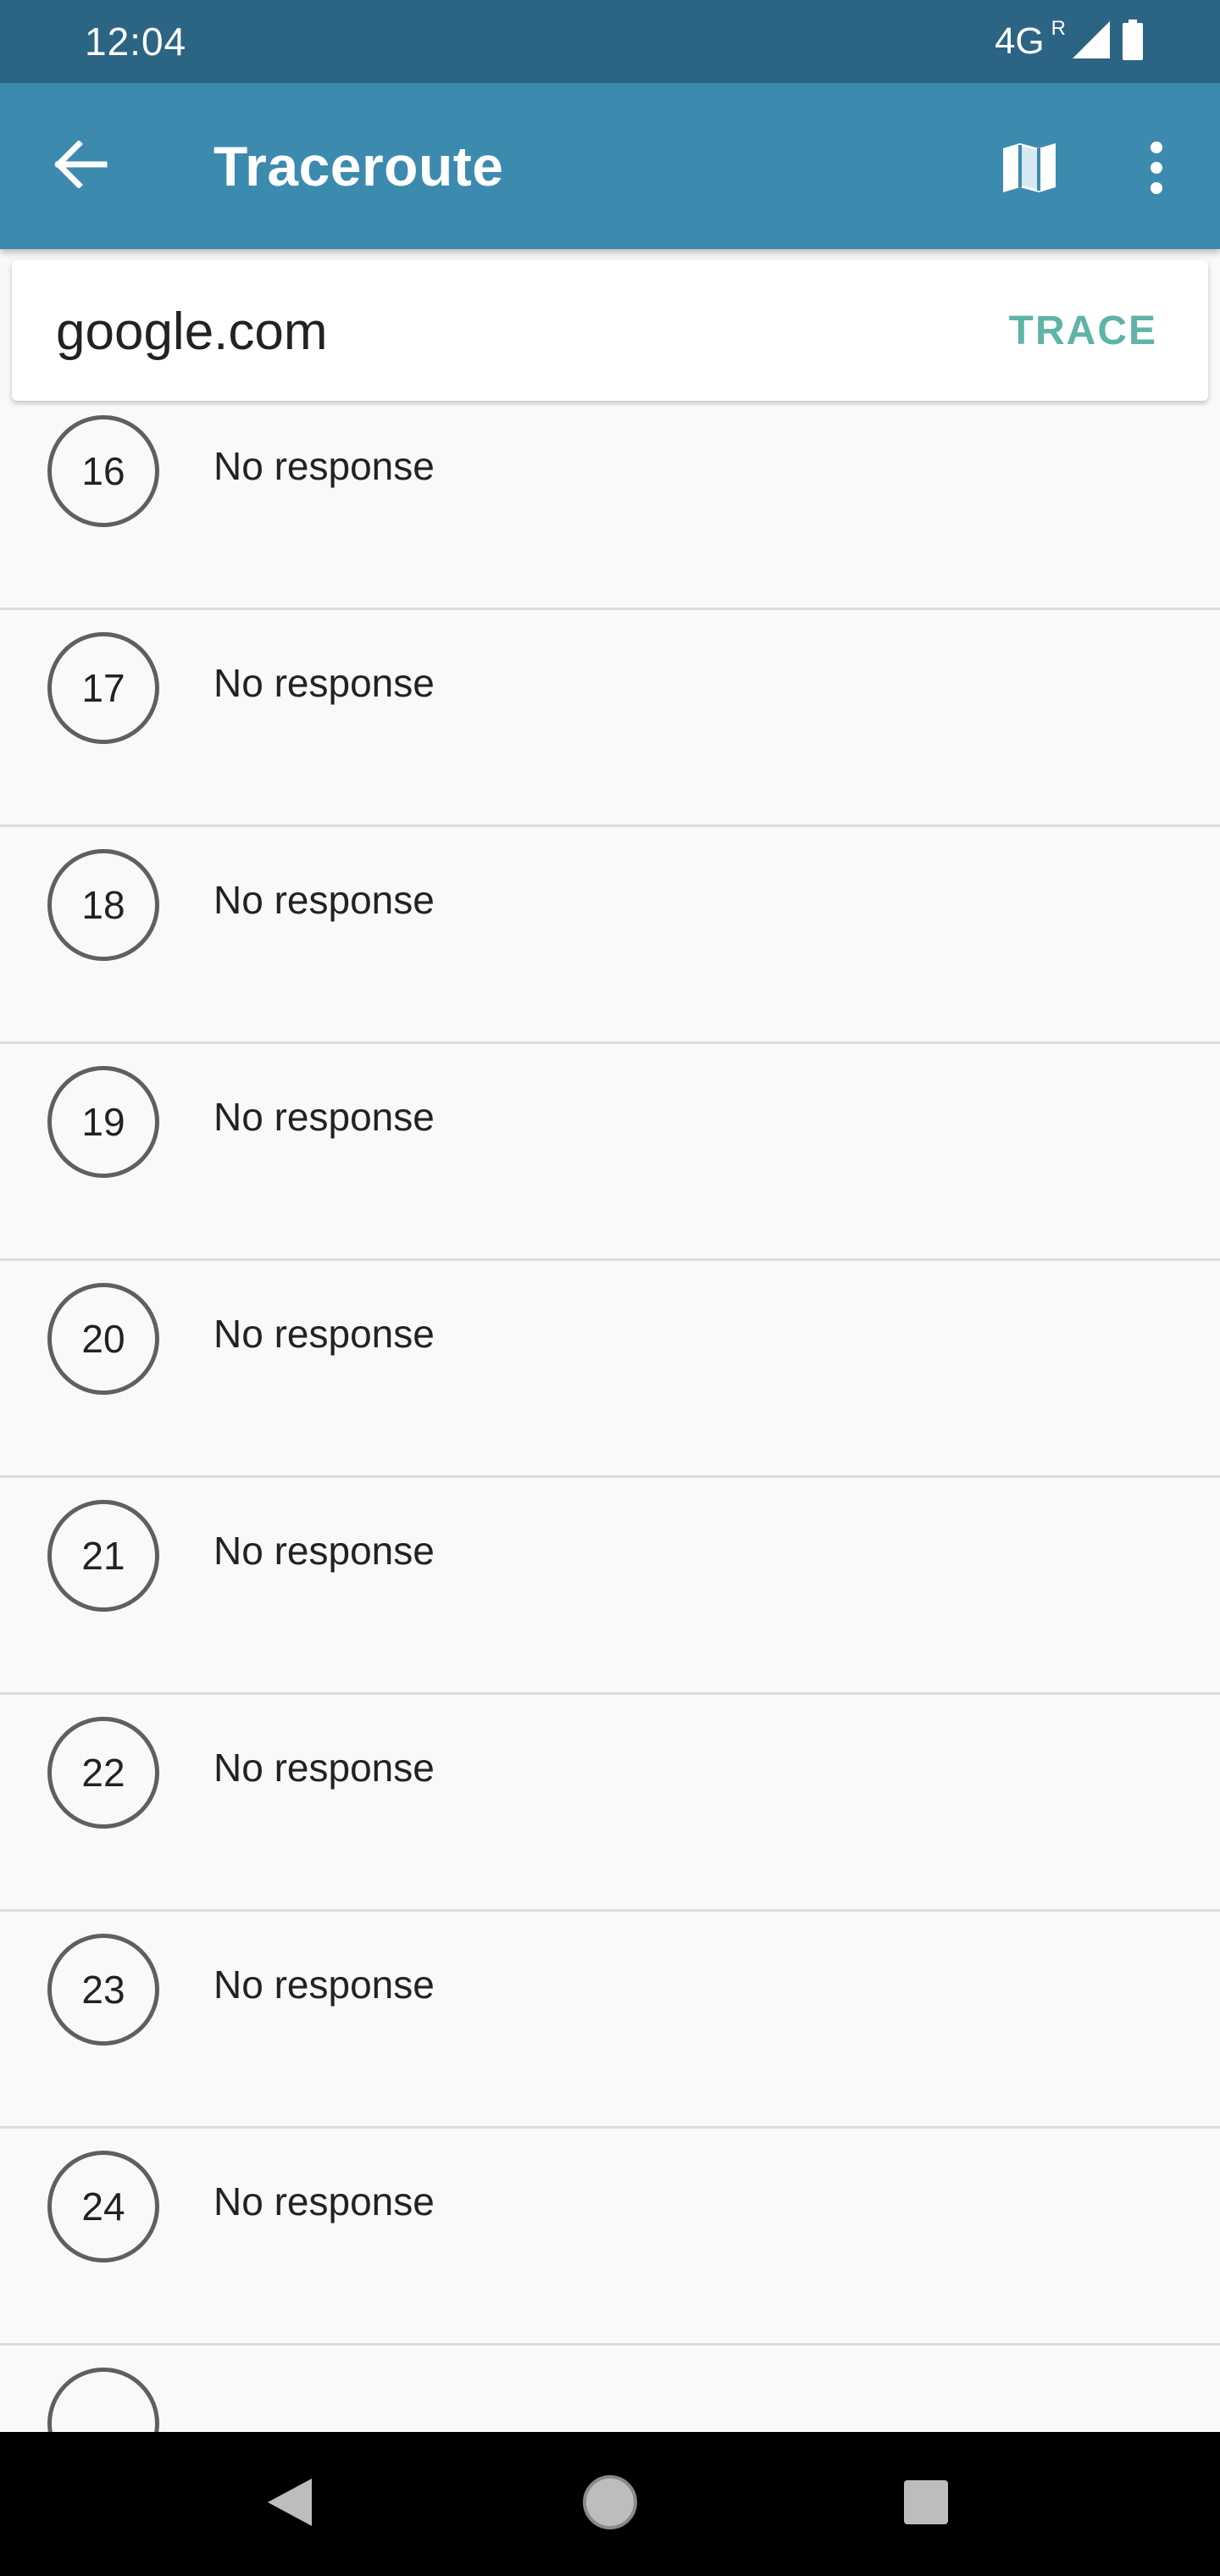 The height and width of the screenshot is (2576, 1220). What do you see at coordinates (610, 1152) in the screenshot?
I see `hop-row: 19 No response` at bounding box center [610, 1152].